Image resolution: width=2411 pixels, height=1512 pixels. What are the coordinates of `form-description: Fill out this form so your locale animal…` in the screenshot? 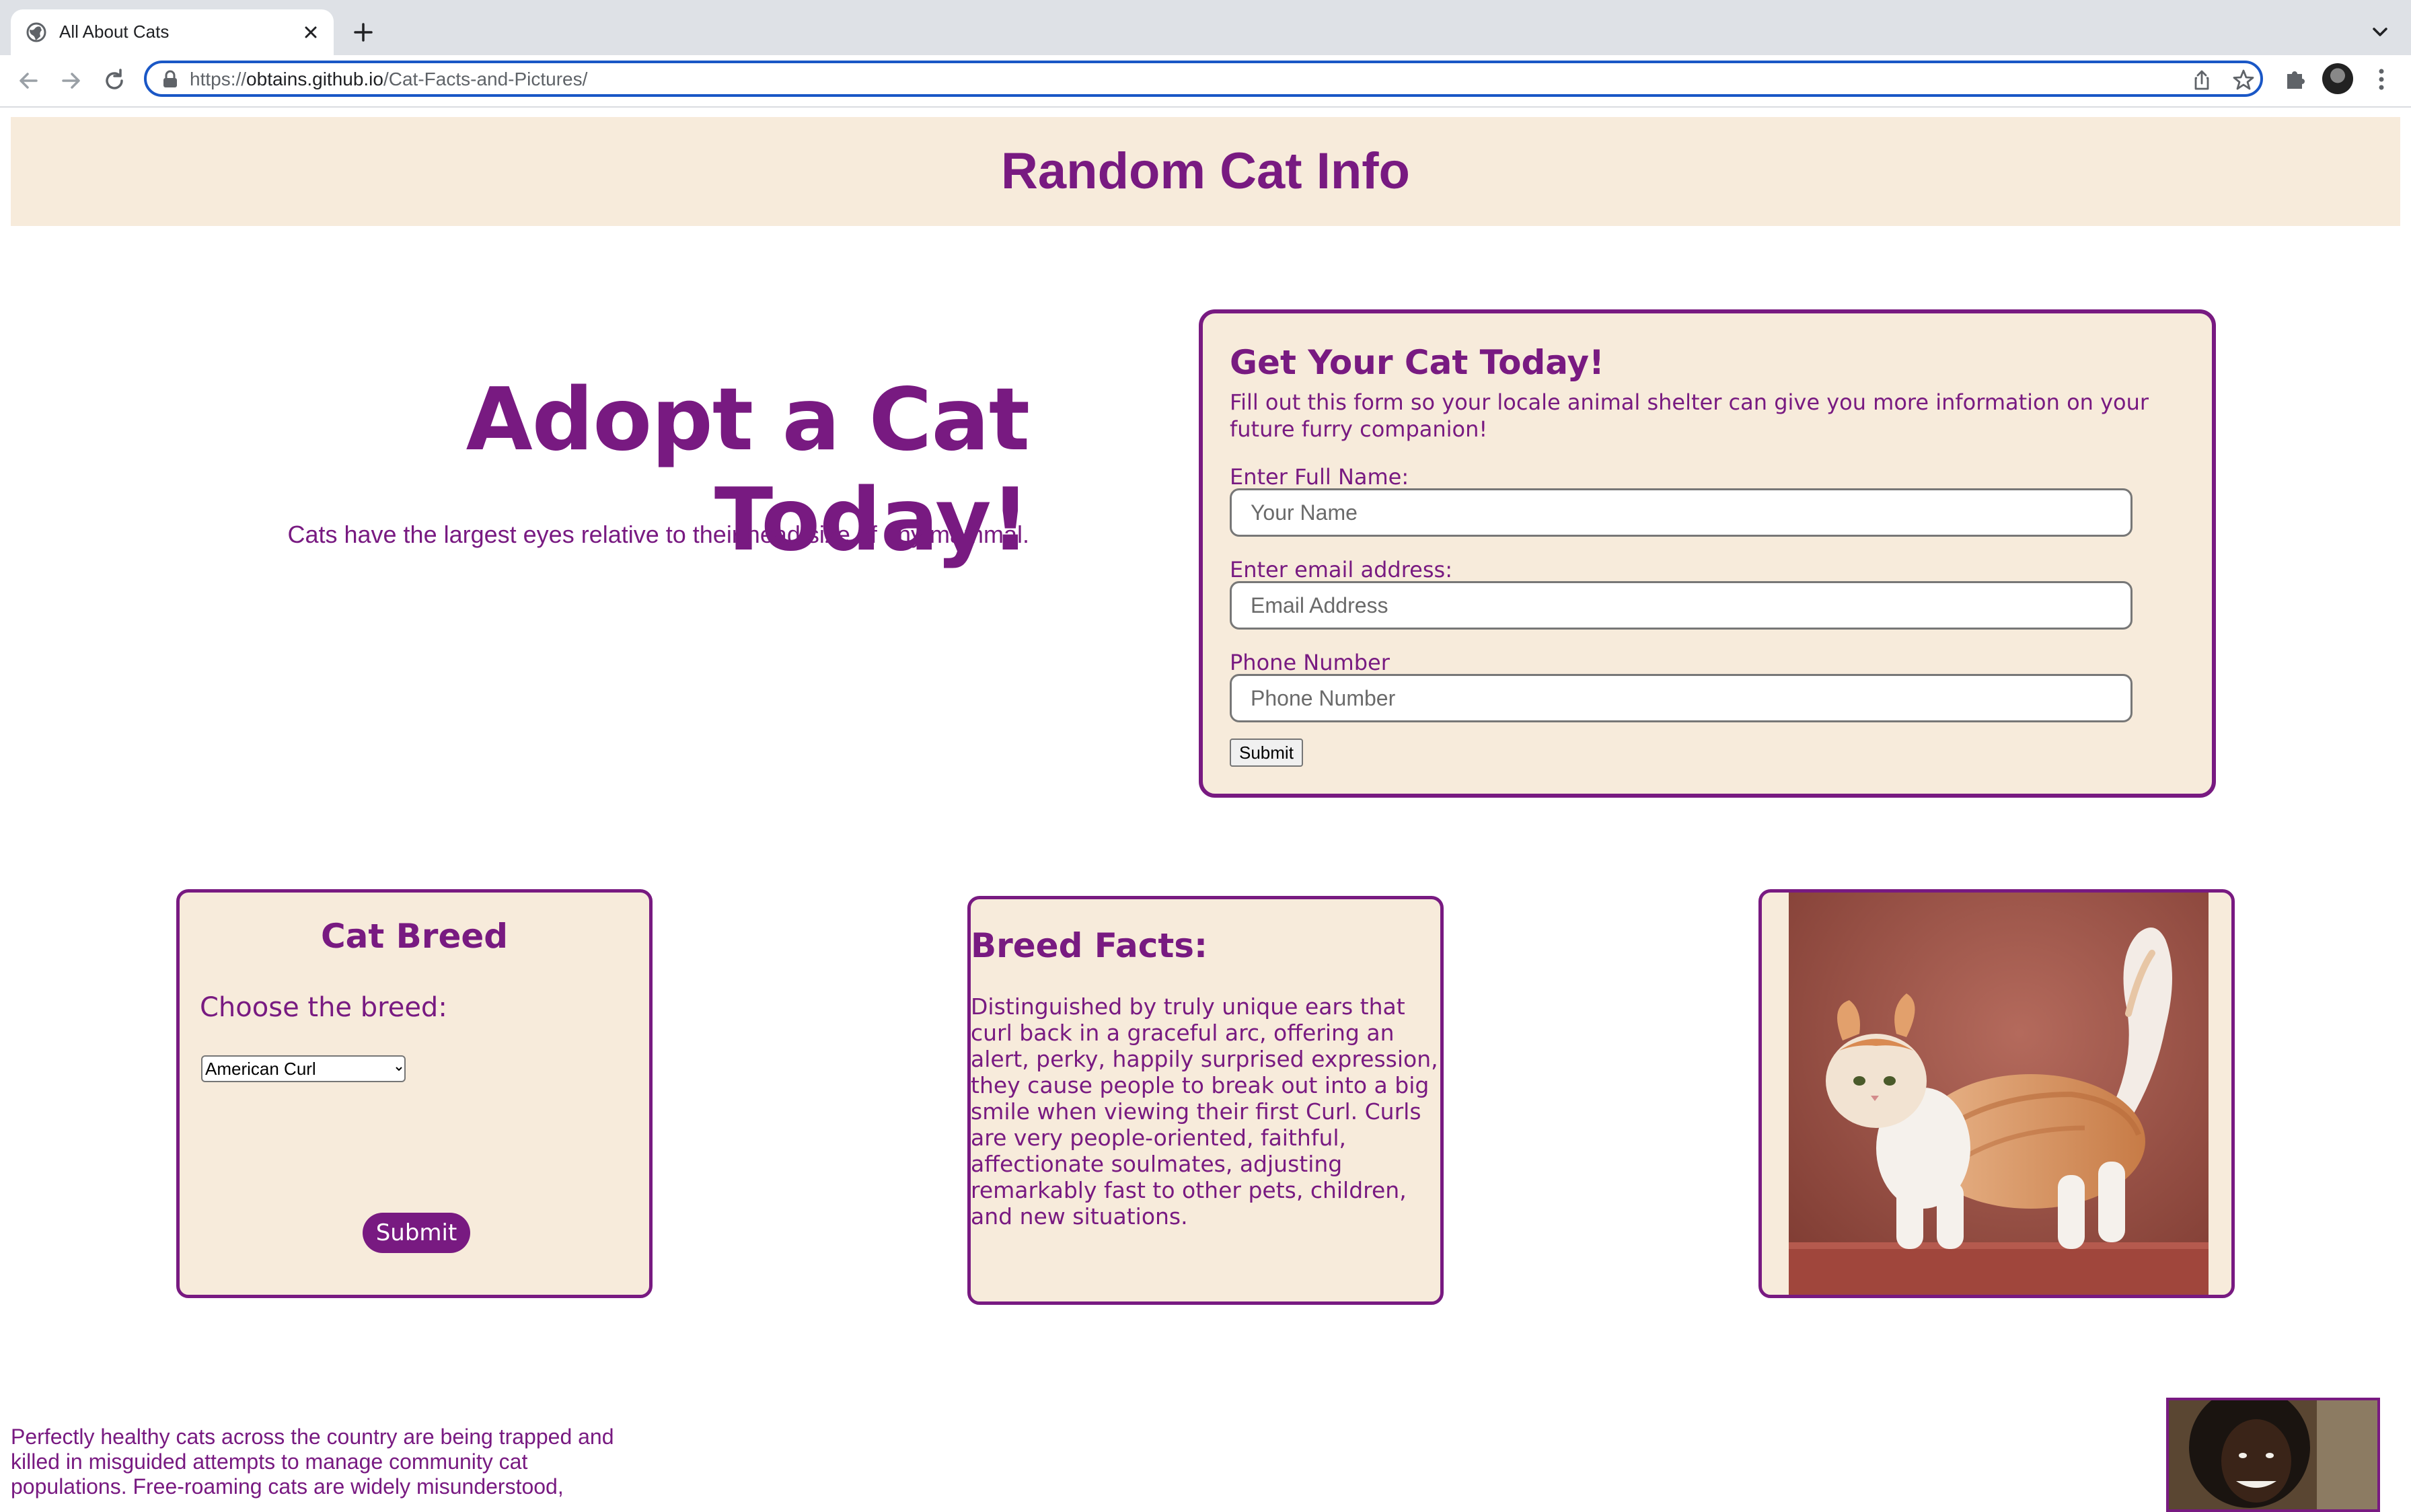 It's located at (1690, 415).